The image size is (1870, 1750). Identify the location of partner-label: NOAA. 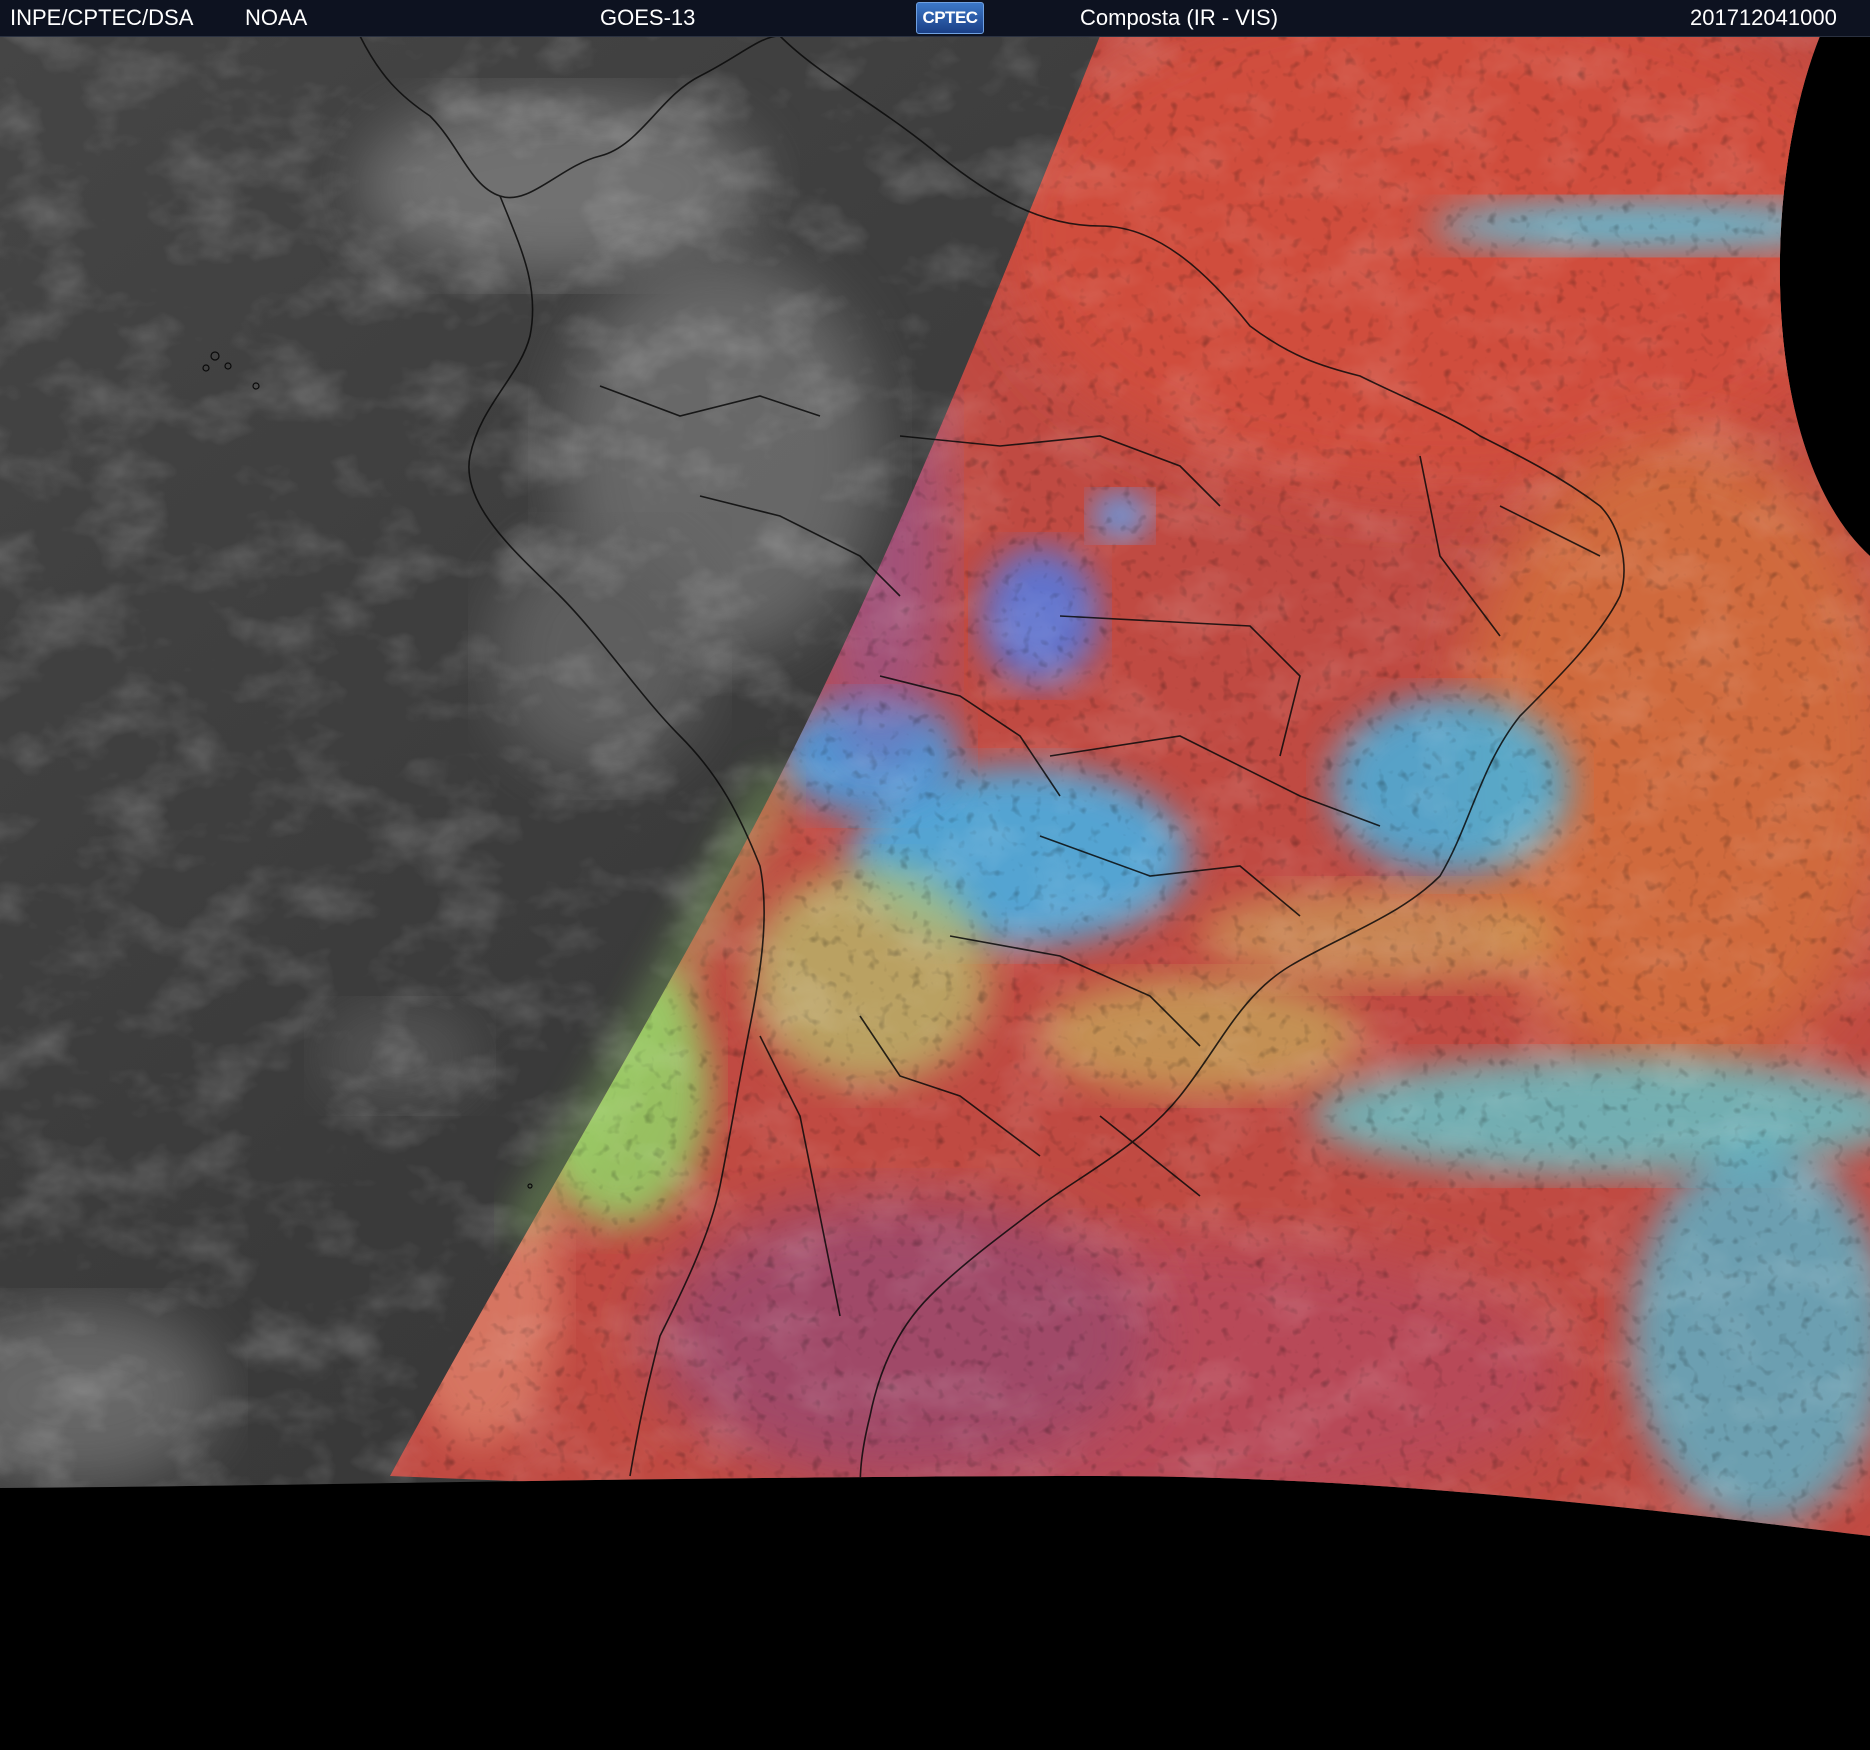
(276, 17).